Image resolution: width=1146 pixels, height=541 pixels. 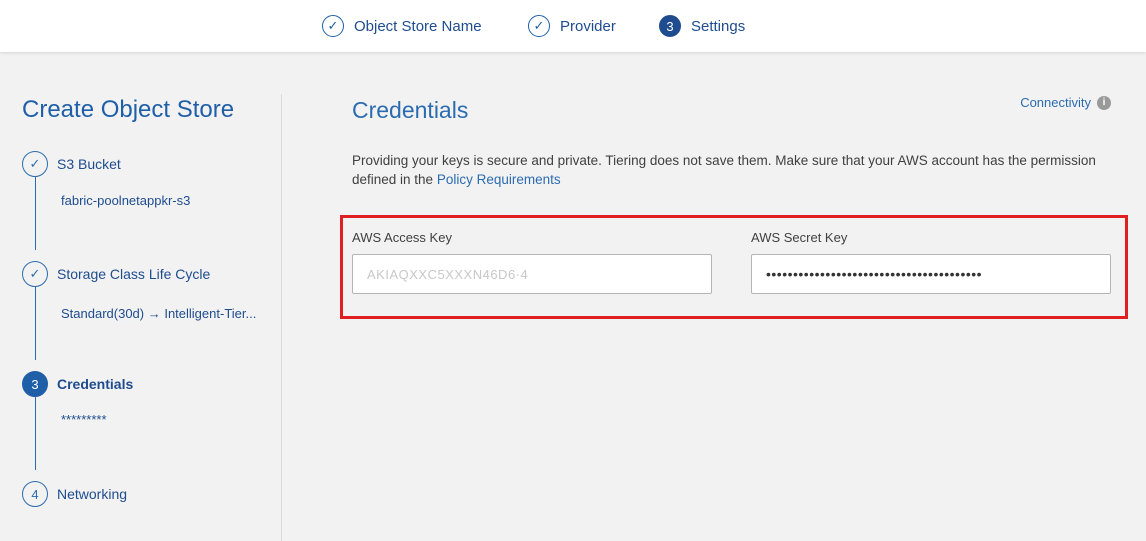 What do you see at coordinates (126, 200) in the screenshot?
I see `sidebar-step-value: fabric-poolnetappkr-s3` at bounding box center [126, 200].